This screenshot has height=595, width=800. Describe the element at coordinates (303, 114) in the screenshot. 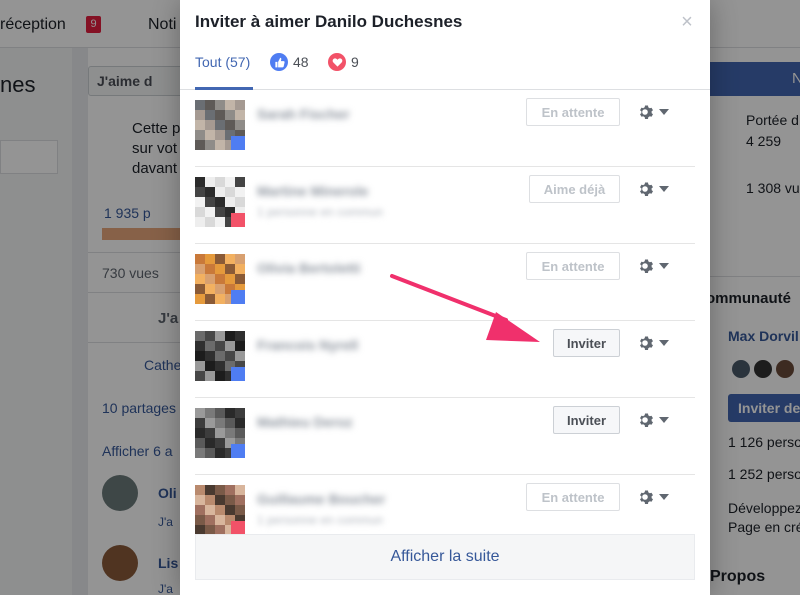

I see `friend-name: Sarah Fischer` at that location.